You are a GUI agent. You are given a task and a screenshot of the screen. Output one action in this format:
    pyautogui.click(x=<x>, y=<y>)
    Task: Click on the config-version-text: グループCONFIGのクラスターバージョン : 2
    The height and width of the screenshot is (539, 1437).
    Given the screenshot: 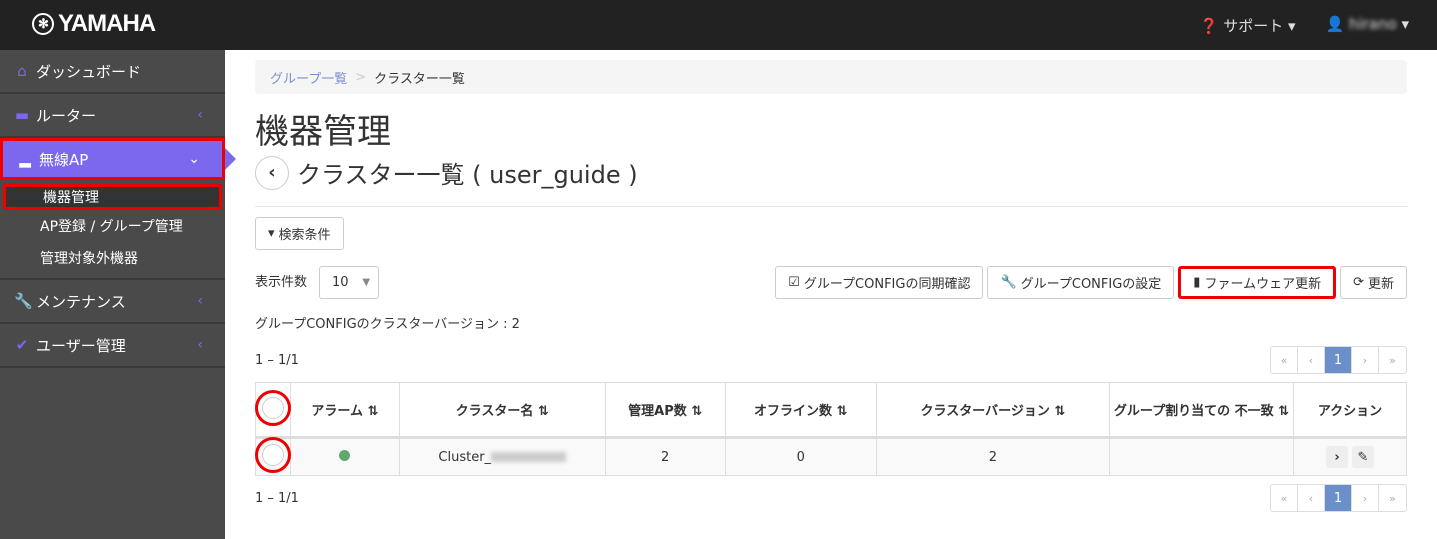 What is the action you would take?
    pyautogui.click(x=387, y=324)
    